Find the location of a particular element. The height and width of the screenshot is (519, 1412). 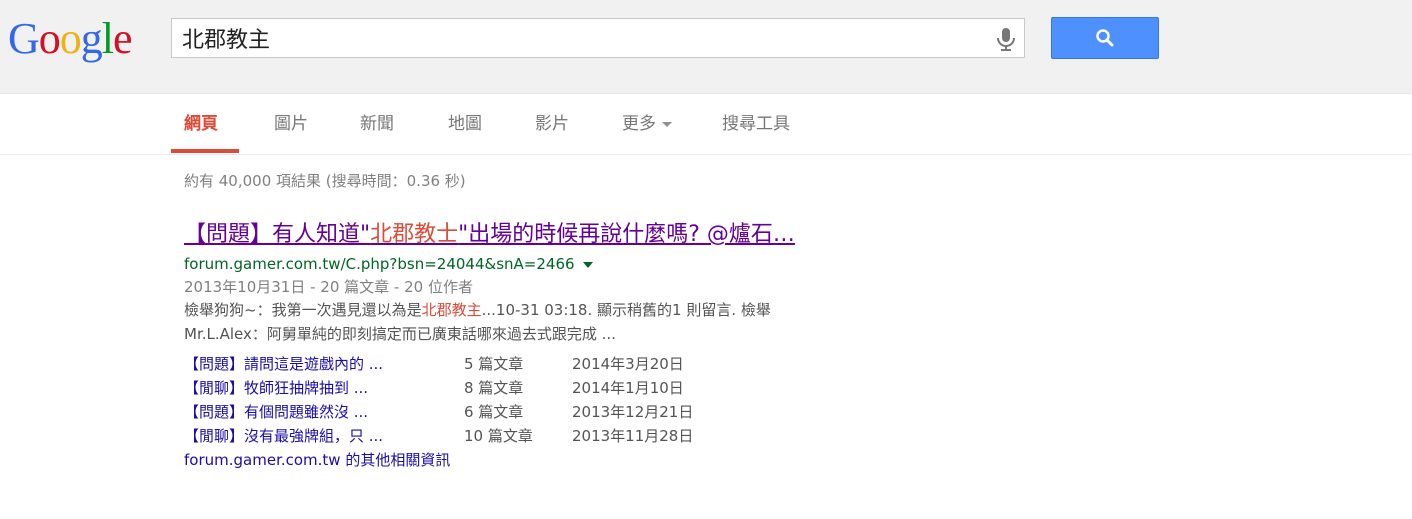

result-title-highlight: 北郡教士 is located at coordinates (414, 234).